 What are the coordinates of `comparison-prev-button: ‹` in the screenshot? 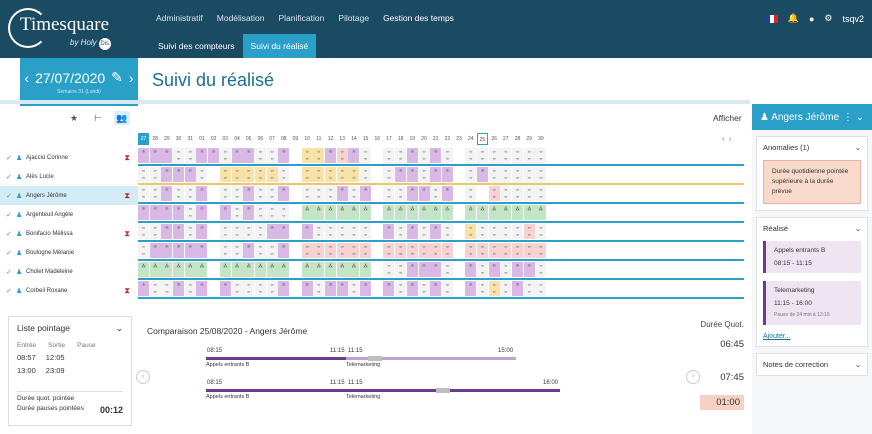 It's located at (143, 377).